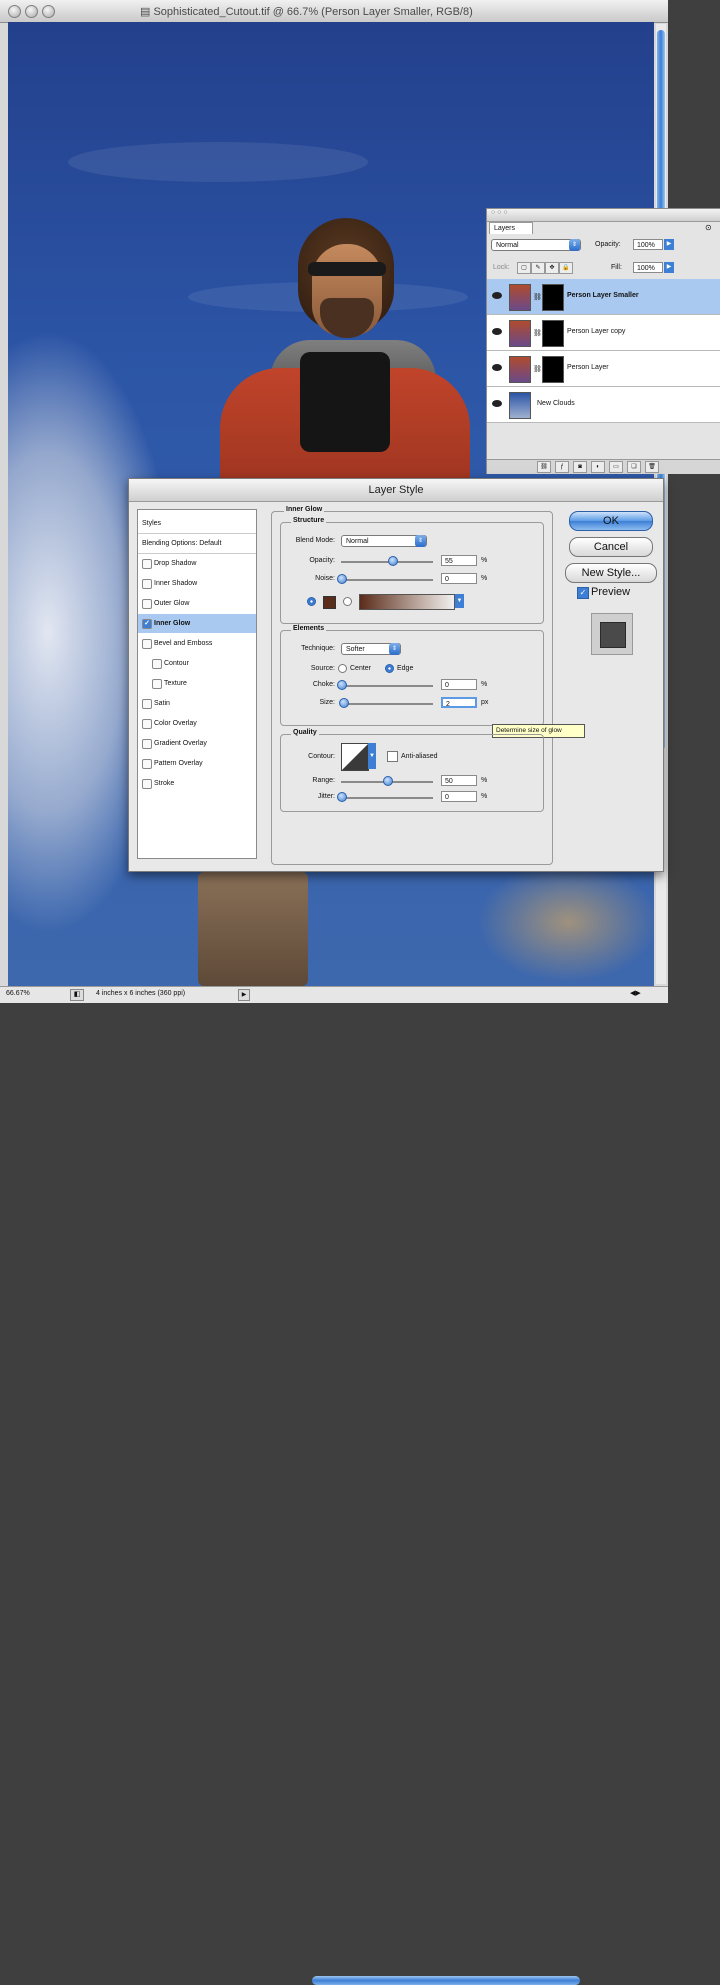 This screenshot has height=1985, width=720. I want to click on styles-list-item-drop-shadow: Drop Shadow, so click(197, 563).